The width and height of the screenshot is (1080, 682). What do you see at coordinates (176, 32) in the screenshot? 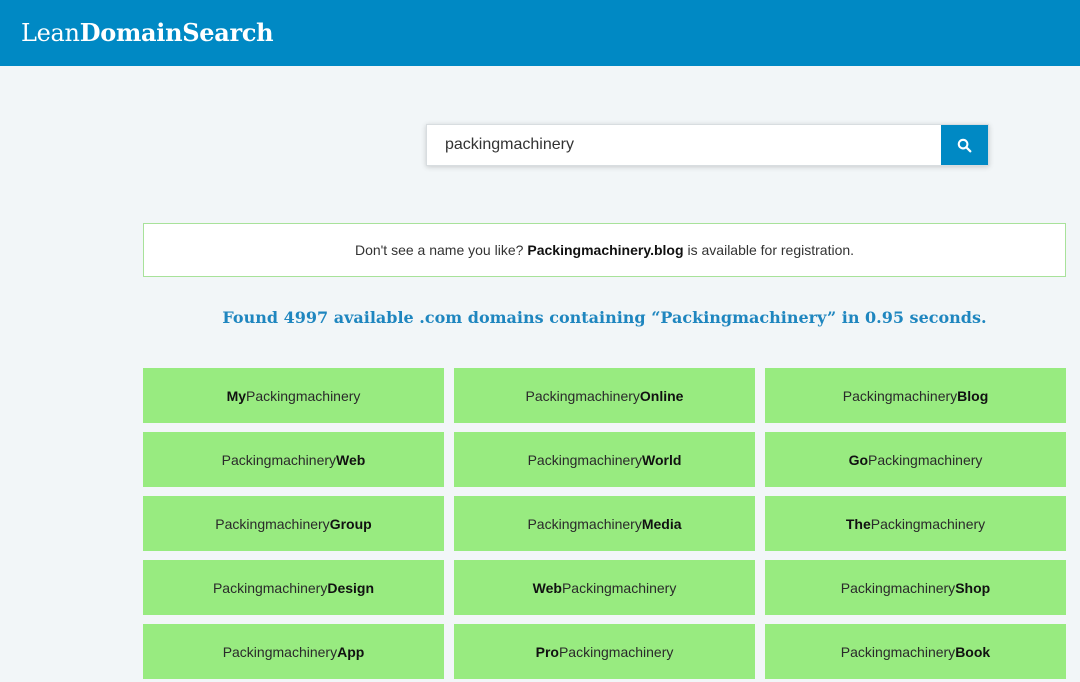
I see `logo-text-bold: DomainSearch` at bounding box center [176, 32].